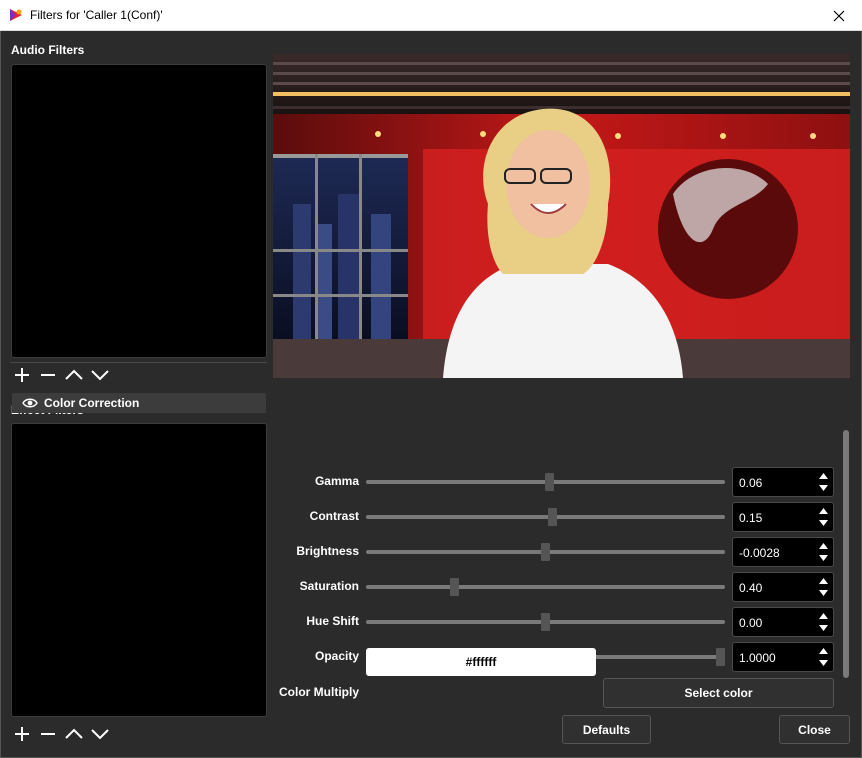  I want to click on hue-shift-increment, so click(823, 616).